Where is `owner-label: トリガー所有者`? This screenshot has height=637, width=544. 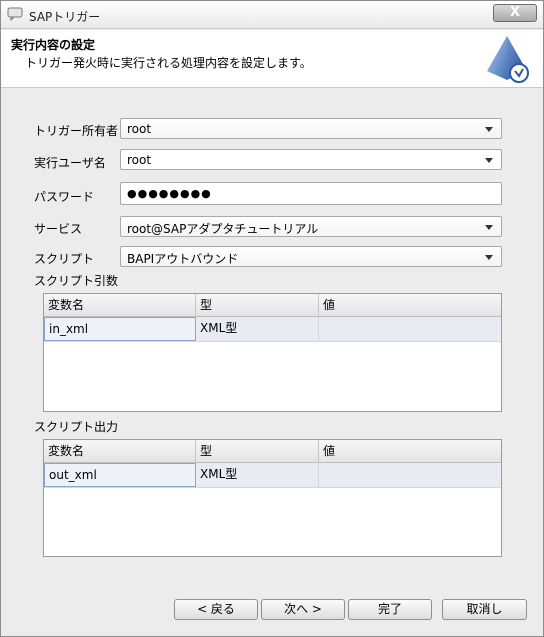 owner-label: トリガー所有者 is located at coordinates (76, 131).